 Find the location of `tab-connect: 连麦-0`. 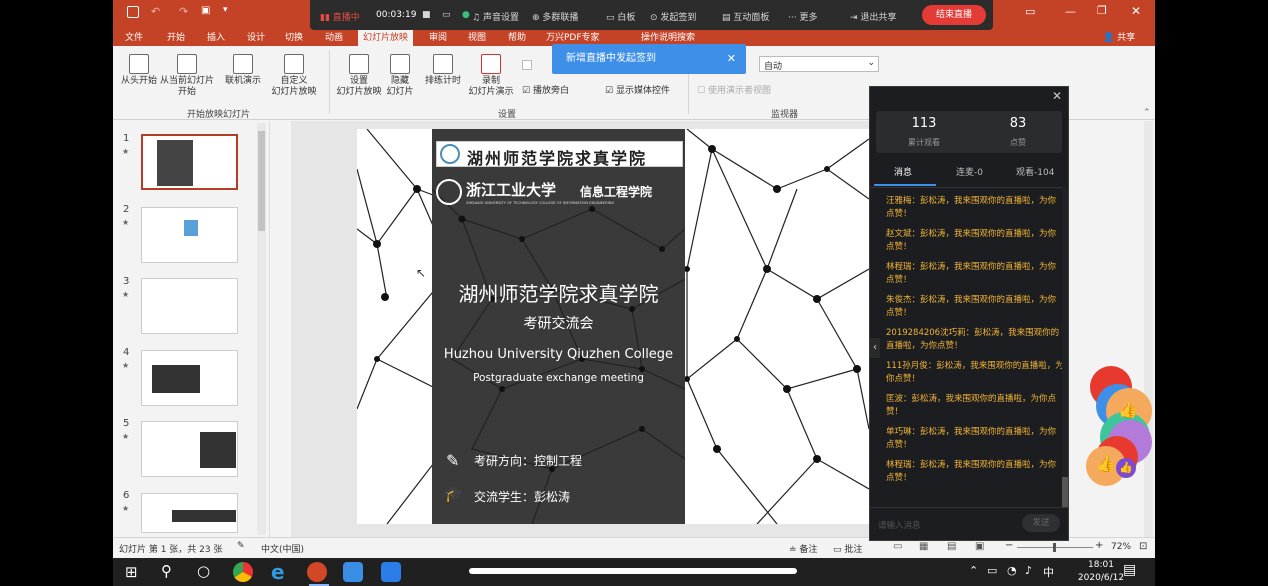

tab-connect: 连麦-0 is located at coordinates (969, 171).